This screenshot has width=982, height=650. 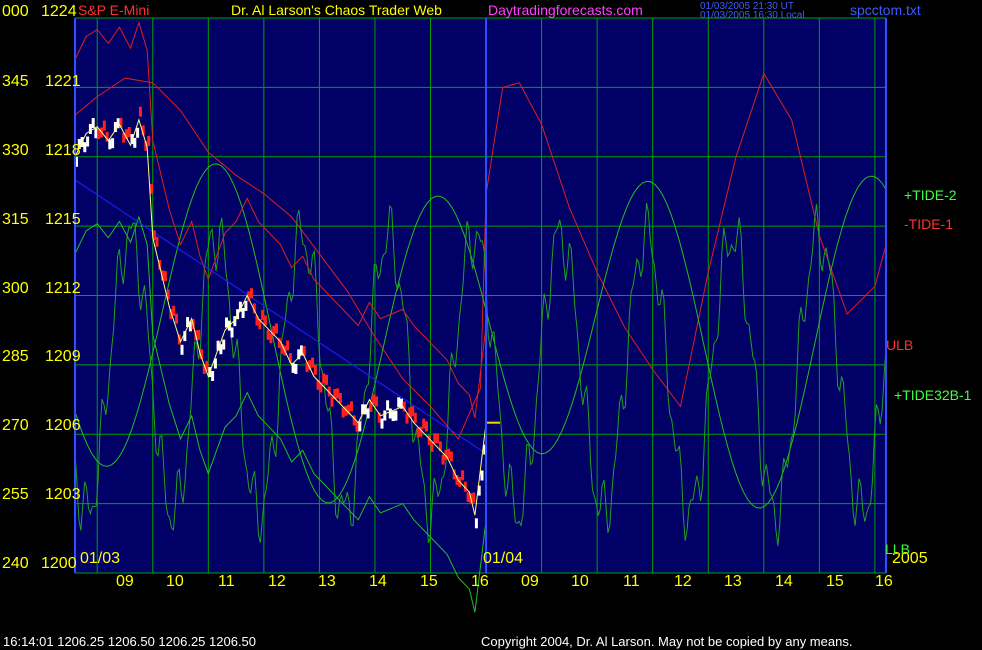 I want to click on x-tick-hour: 10, so click(x=580, y=581).